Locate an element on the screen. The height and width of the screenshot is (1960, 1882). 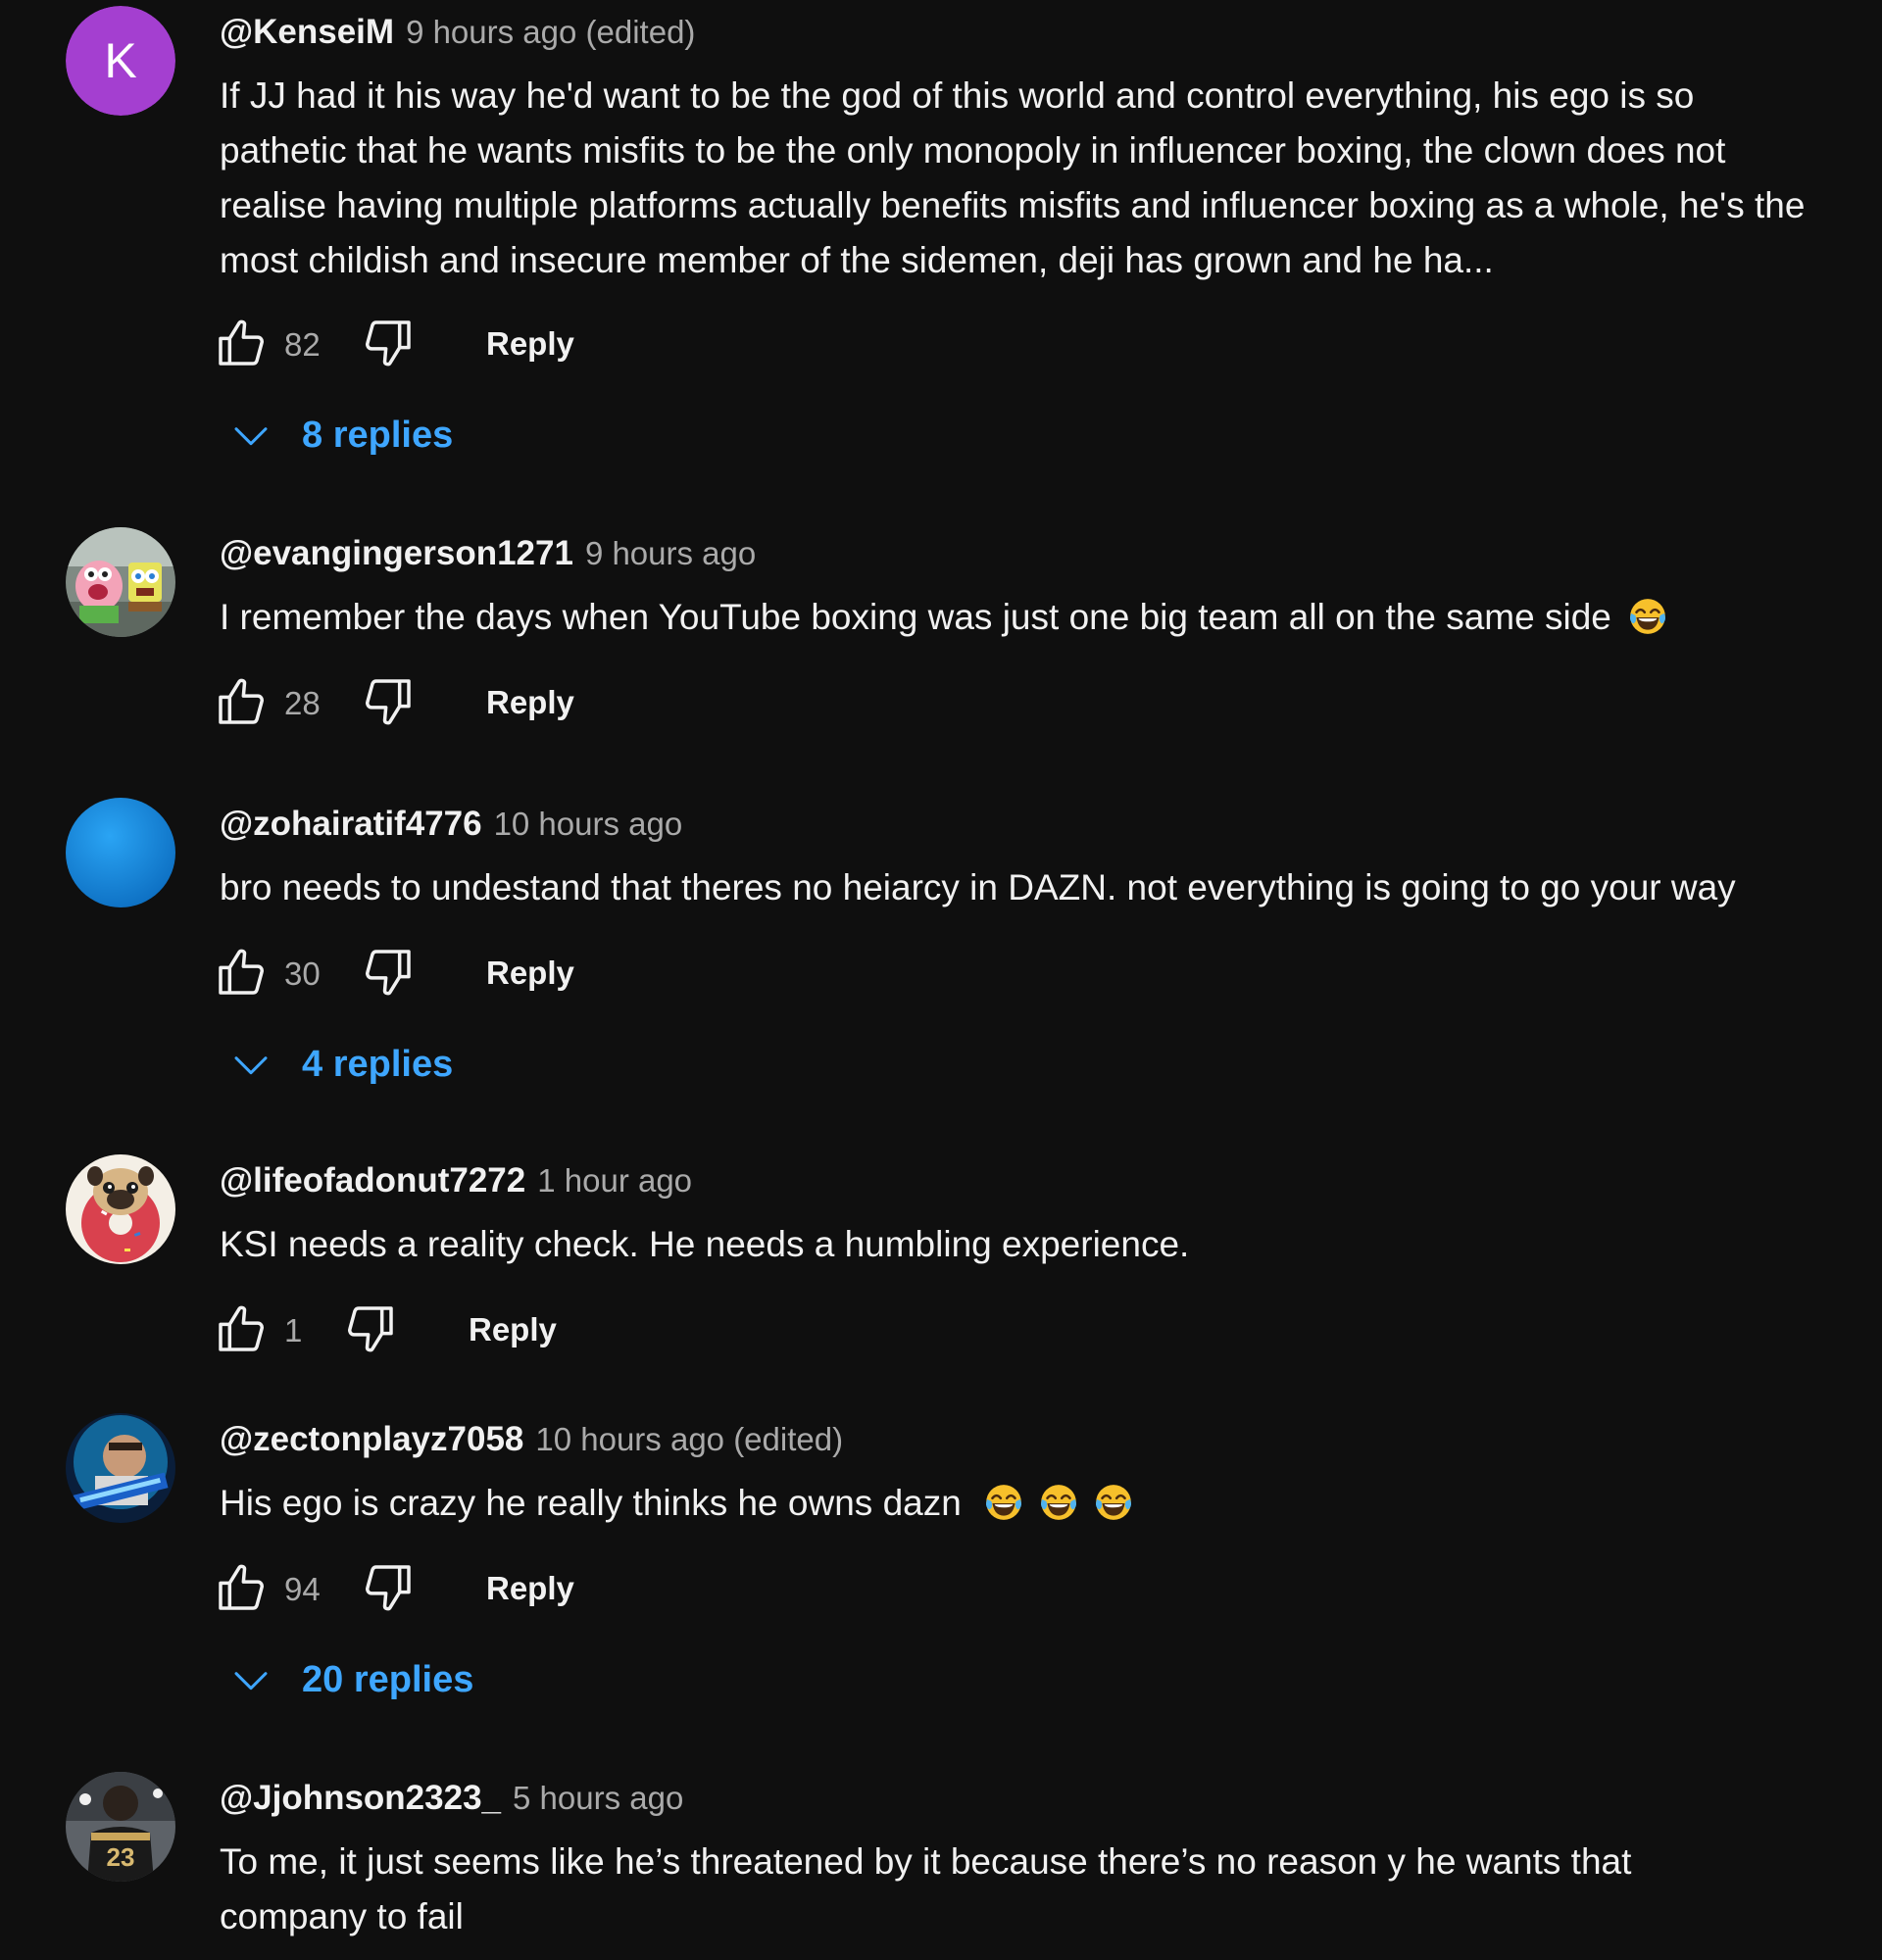
cartoon-avatar-image is located at coordinates (120, 582).